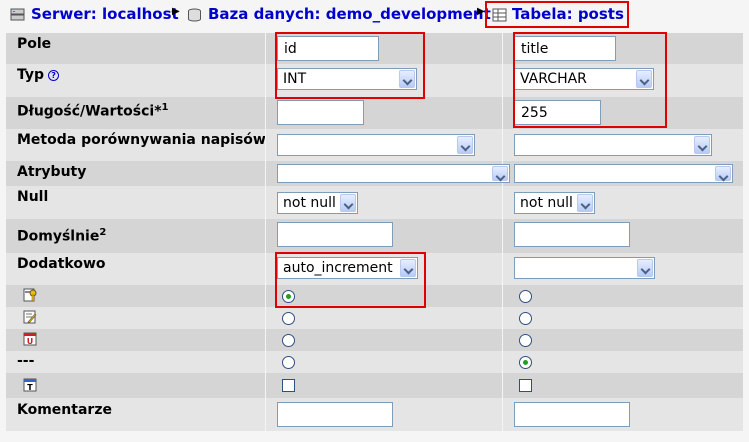 This screenshot has height=442, width=749. I want to click on extra-select-1-value: auto_increment, so click(338, 268).